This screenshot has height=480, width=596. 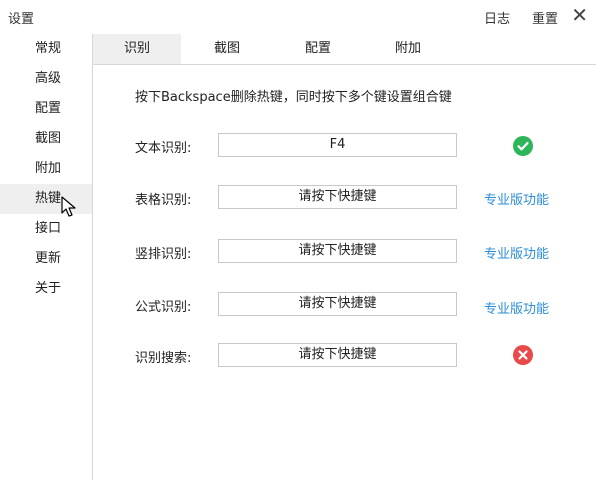 What do you see at coordinates (163, 254) in the screenshot?
I see `vertical-recognition-label: 竖排识别:` at bounding box center [163, 254].